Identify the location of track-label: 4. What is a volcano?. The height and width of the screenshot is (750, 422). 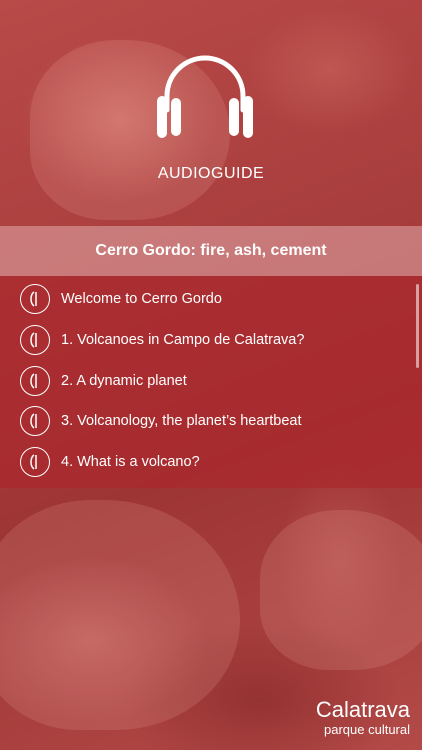
(130, 462).